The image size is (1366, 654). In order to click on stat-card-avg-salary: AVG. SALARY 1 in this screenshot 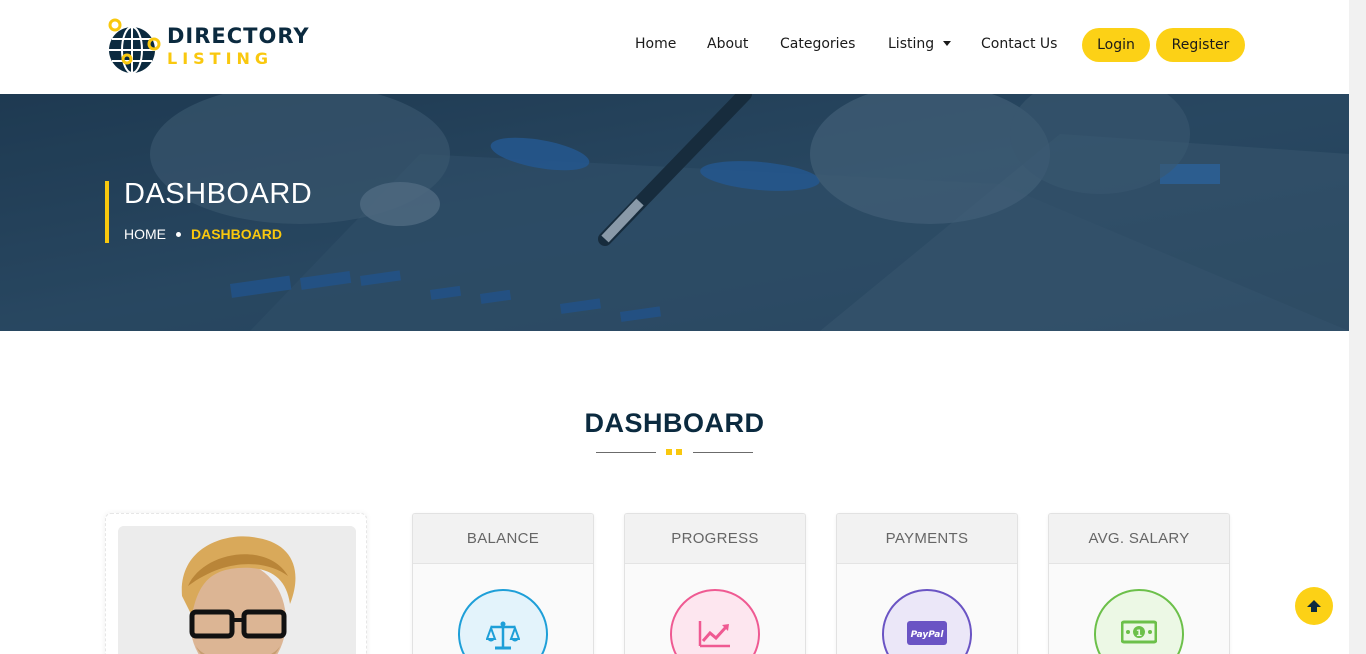, I will do `click(1139, 583)`.